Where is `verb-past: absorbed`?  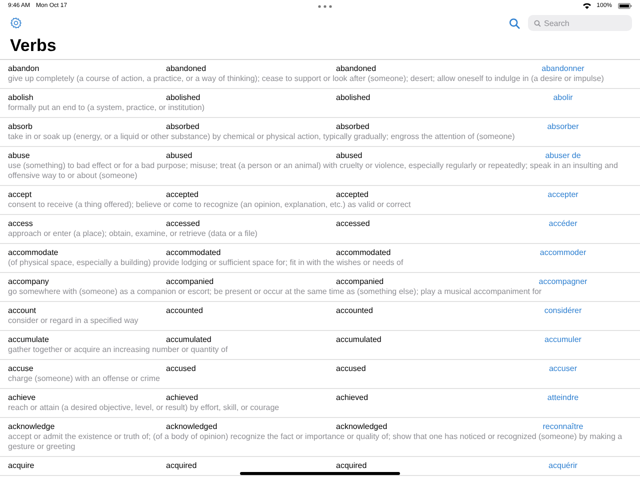 verb-past: absorbed is located at coordinates (183, 127).